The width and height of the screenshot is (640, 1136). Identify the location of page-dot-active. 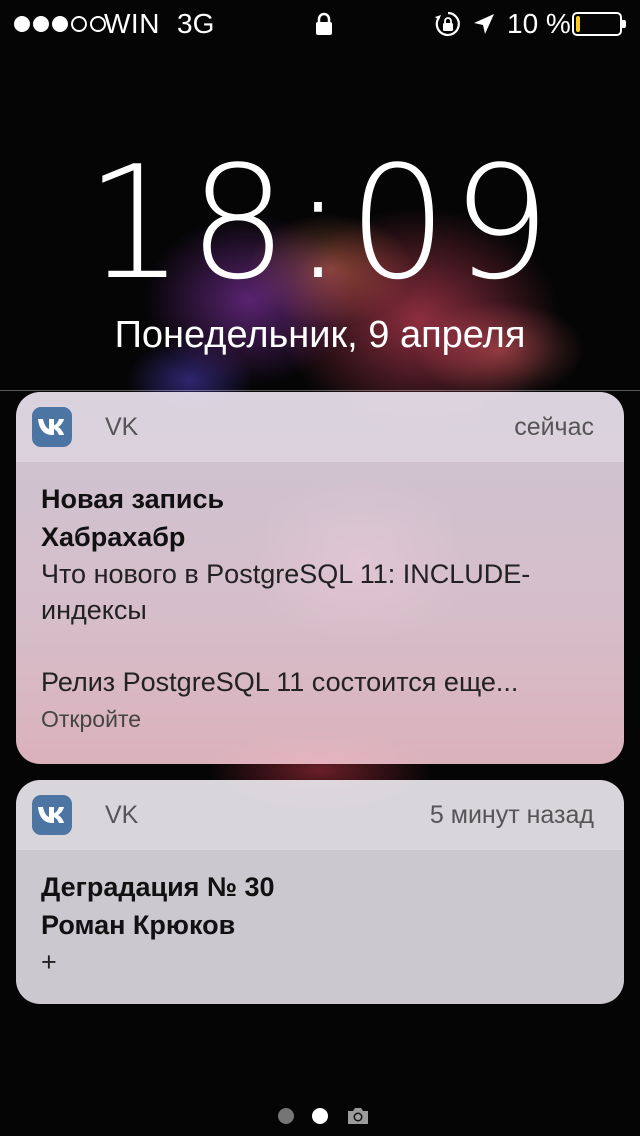
(320, 1116).